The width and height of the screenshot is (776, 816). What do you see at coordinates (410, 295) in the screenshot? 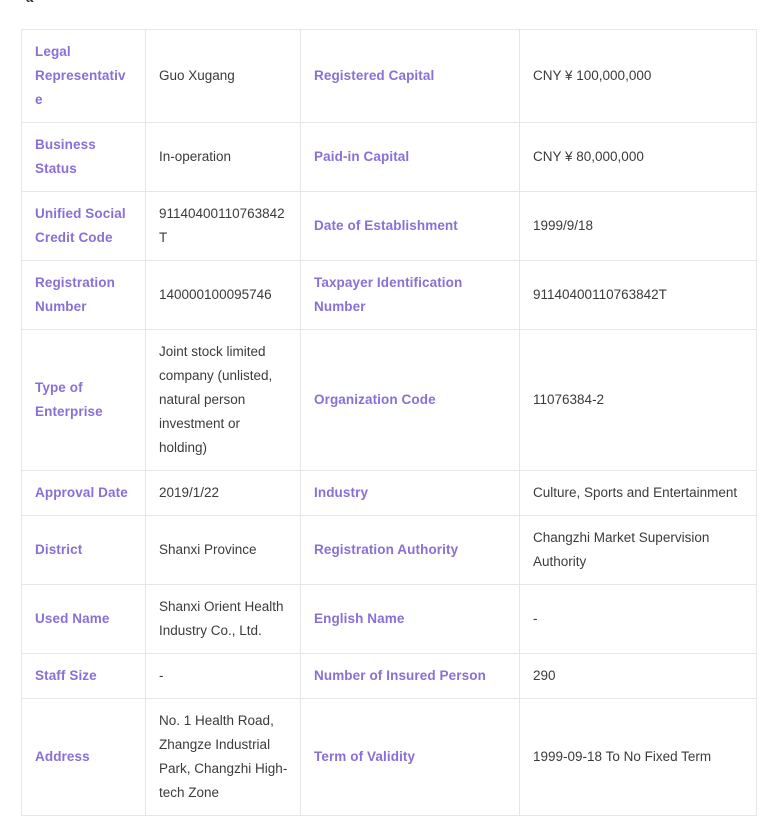
I see `field-label: Taxpayer Identification Number` at bounding box center [410, 295].